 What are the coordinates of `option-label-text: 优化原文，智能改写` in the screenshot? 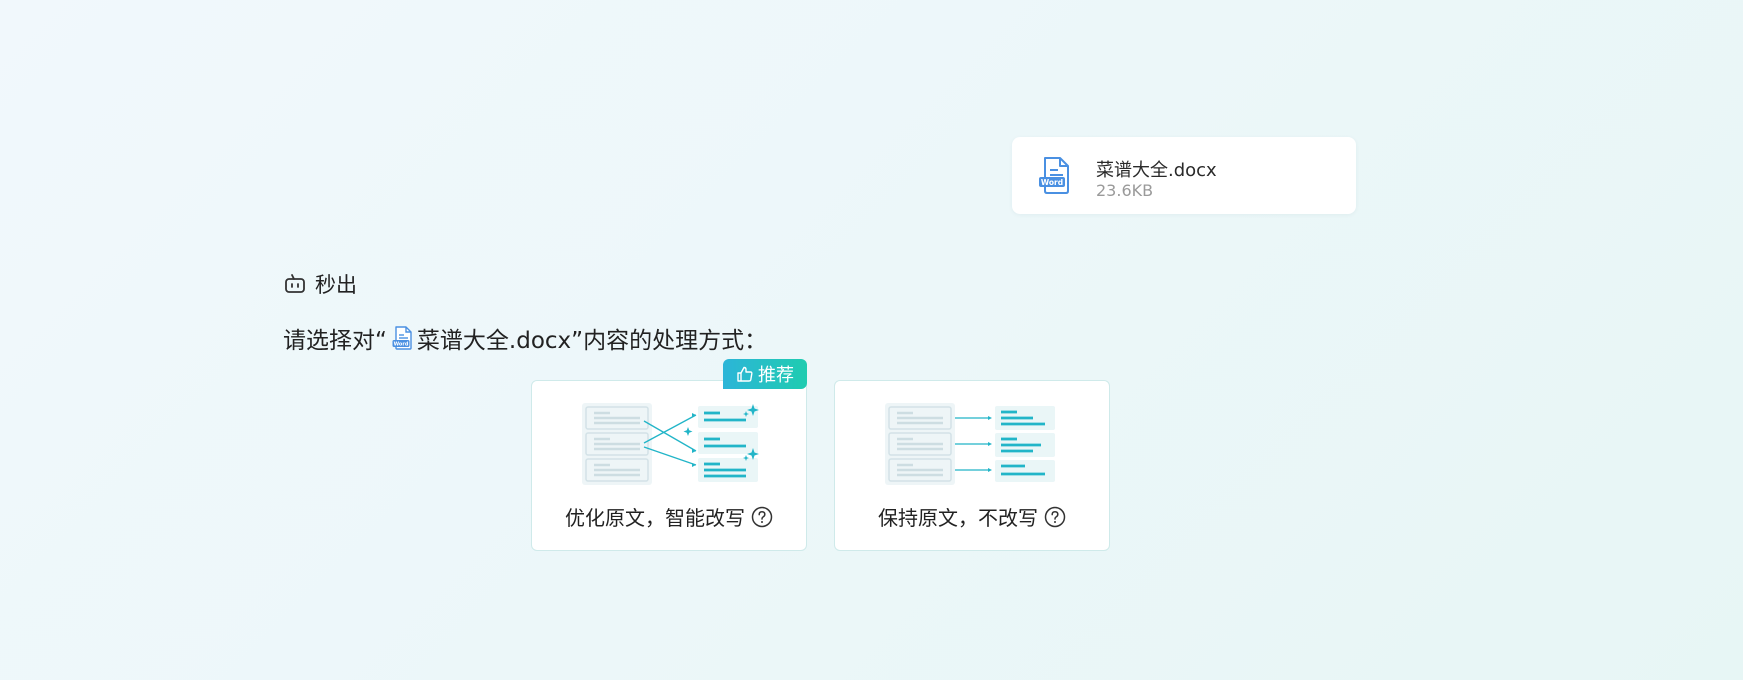 It's located at (655, 518).